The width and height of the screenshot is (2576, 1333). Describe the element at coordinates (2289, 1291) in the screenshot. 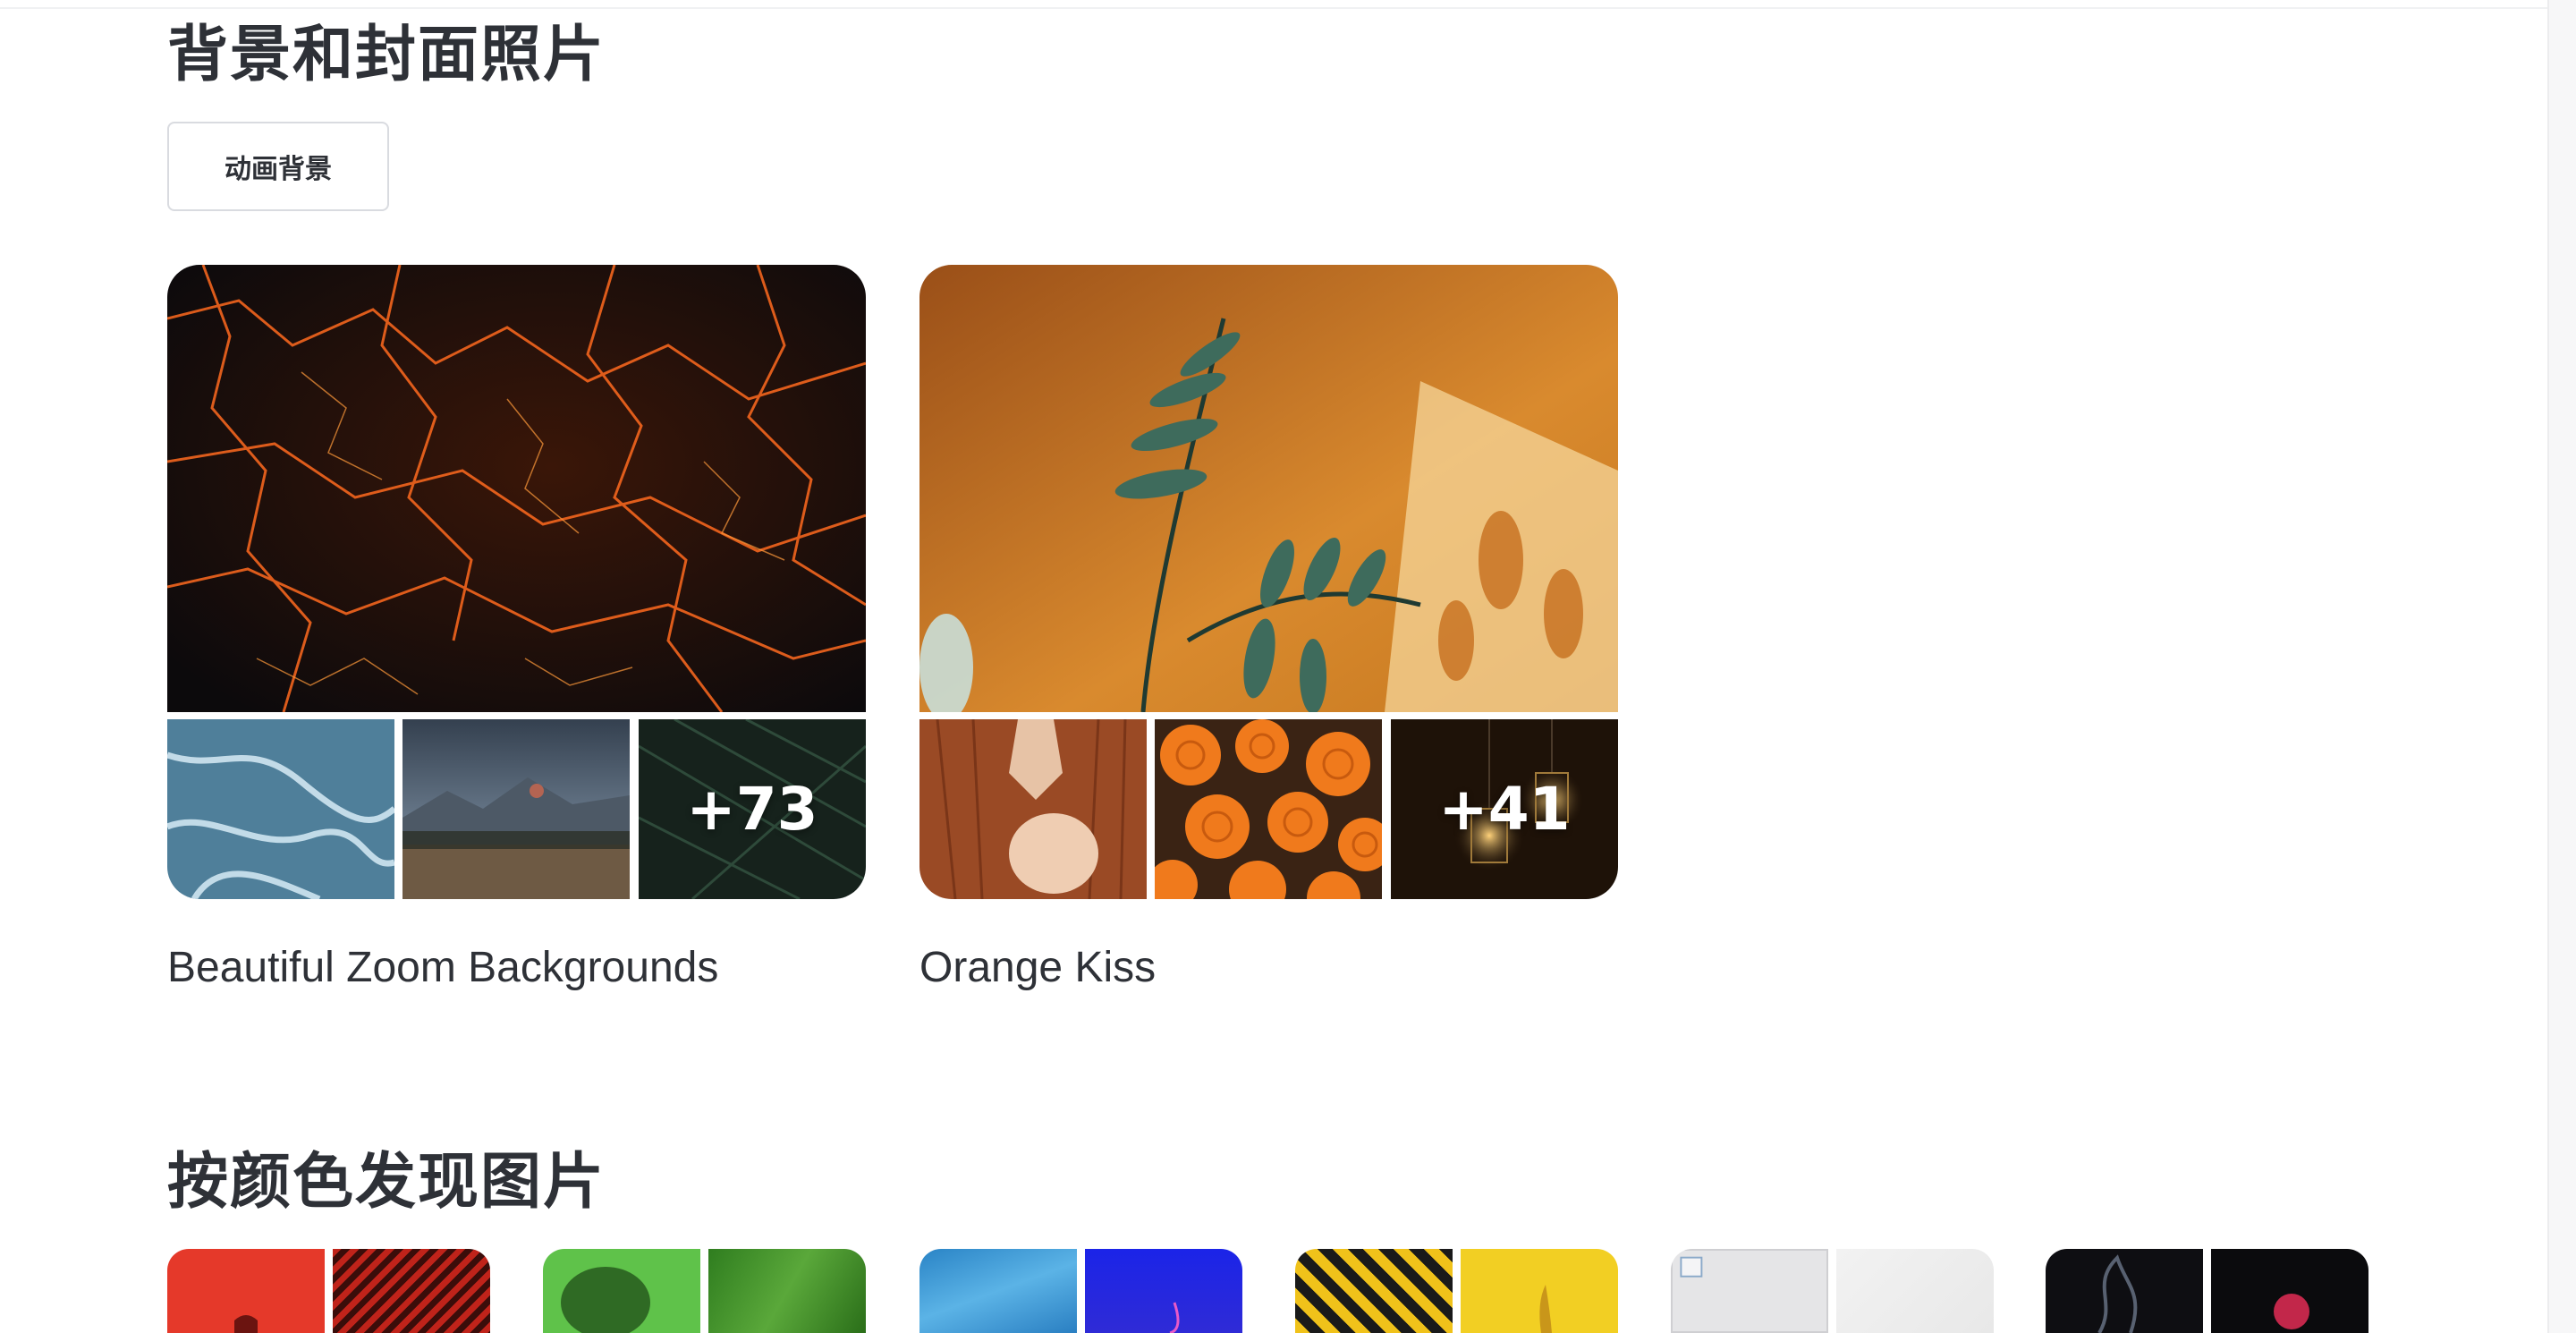

I see `black-figure-photo` at that location.